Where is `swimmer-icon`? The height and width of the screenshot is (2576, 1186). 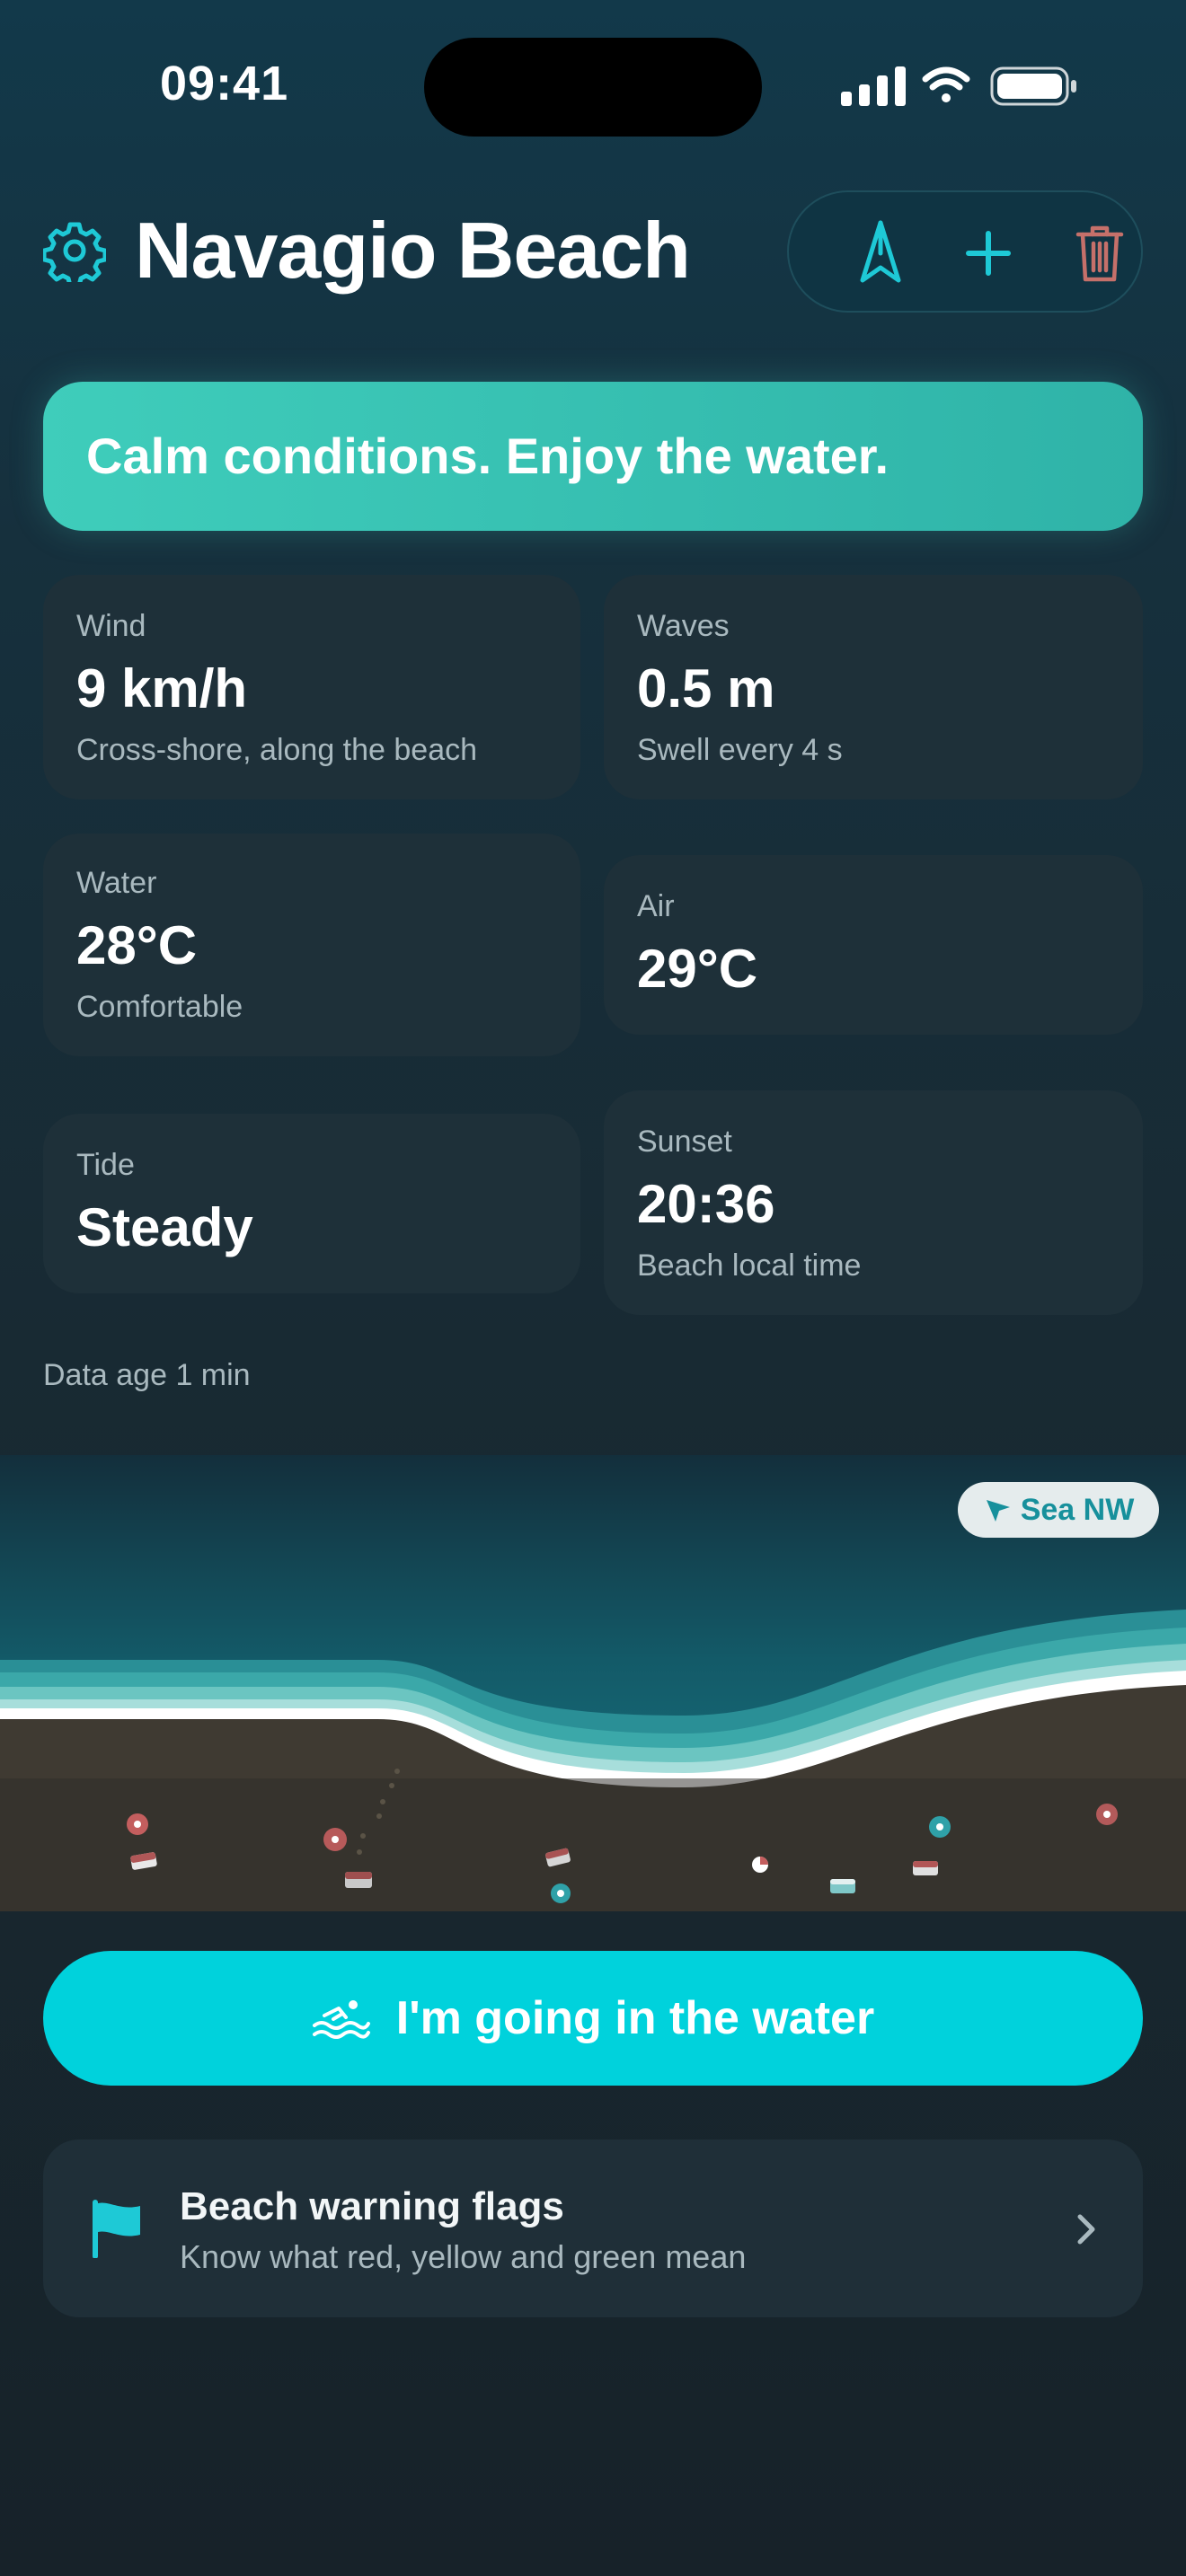 swimmer-icon is located at coordinates (341, 2019).